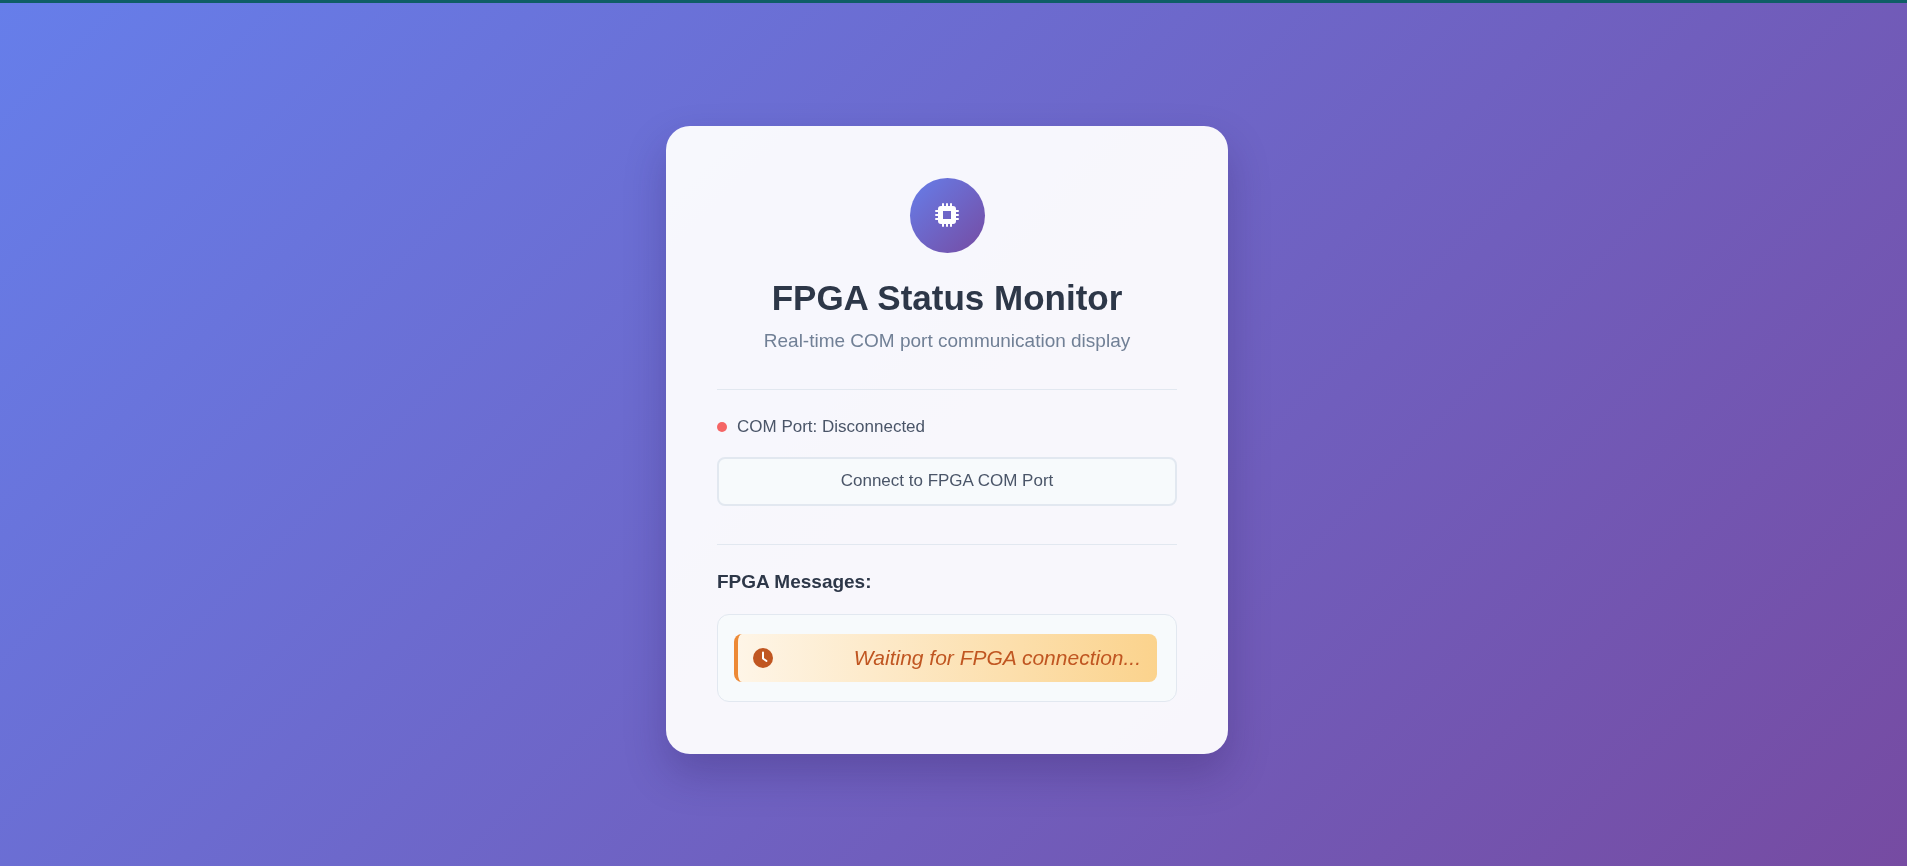 The image size is (1907, 866). I want to click on clock-icon, so click(763, 657).